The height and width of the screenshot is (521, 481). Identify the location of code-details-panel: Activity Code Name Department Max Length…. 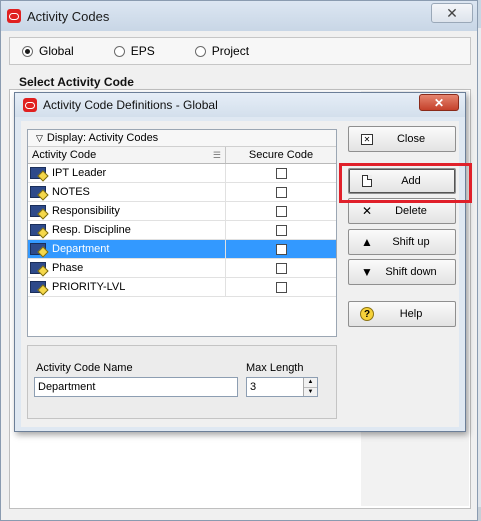
(182, 382).